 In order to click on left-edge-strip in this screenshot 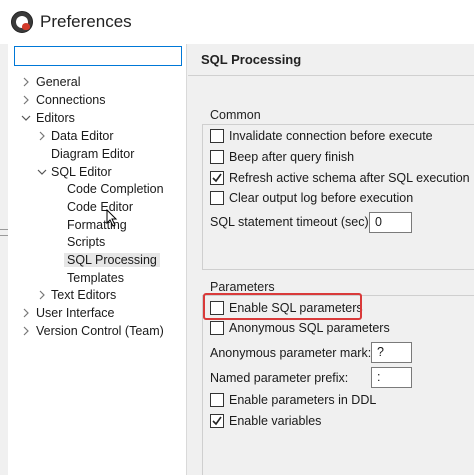, I will do `click(4, 259)`.